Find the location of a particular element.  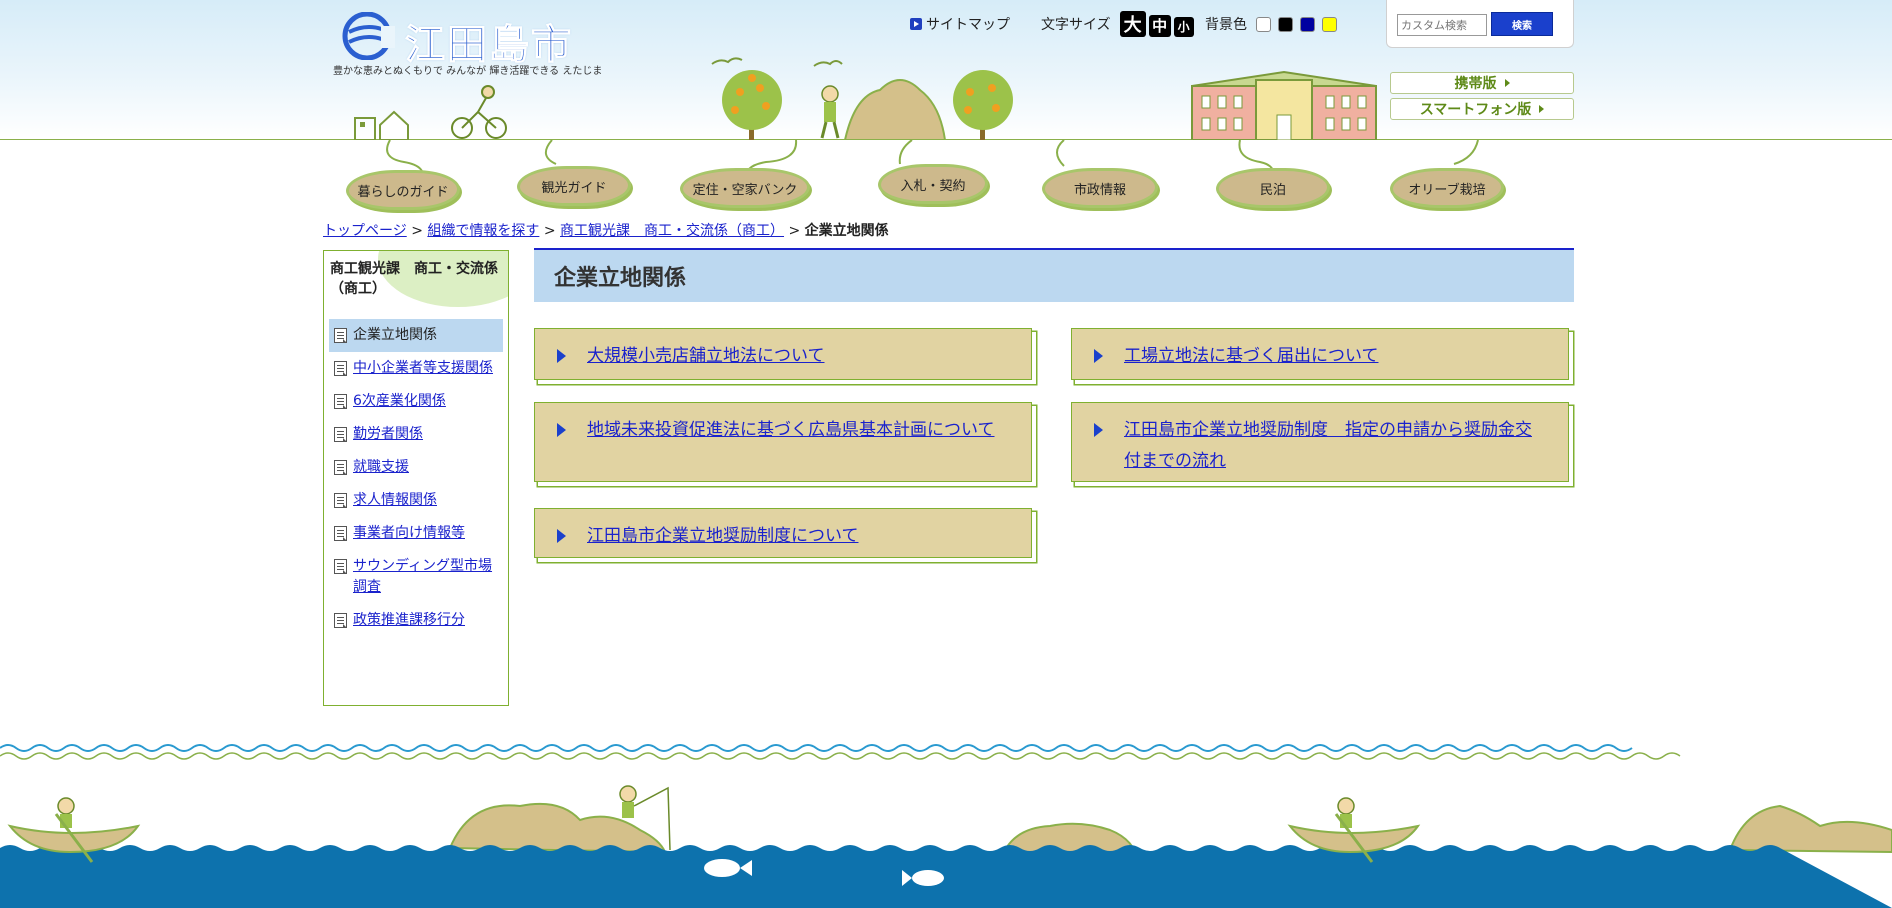

sidebar-item-business-information: 事業者向け情報等 is located at coordinates (416, 533).